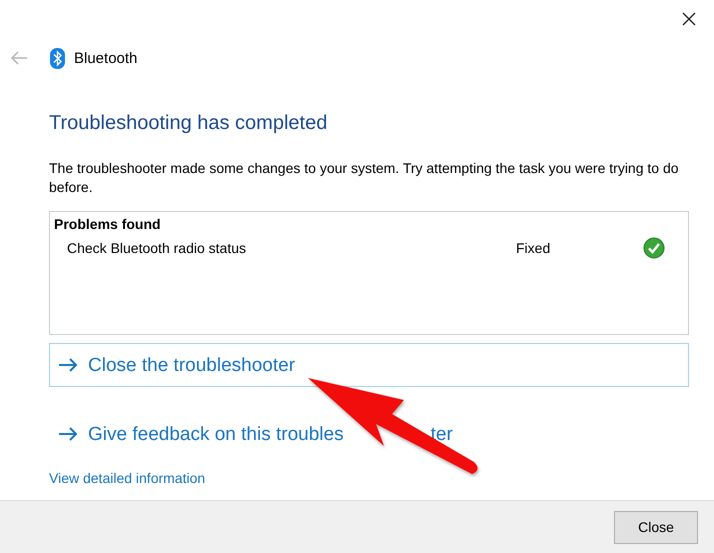 This screenshot has height=553, width=714. I want to click on troubleshooter-link: Close the troubleshooter, so click(369, 365).